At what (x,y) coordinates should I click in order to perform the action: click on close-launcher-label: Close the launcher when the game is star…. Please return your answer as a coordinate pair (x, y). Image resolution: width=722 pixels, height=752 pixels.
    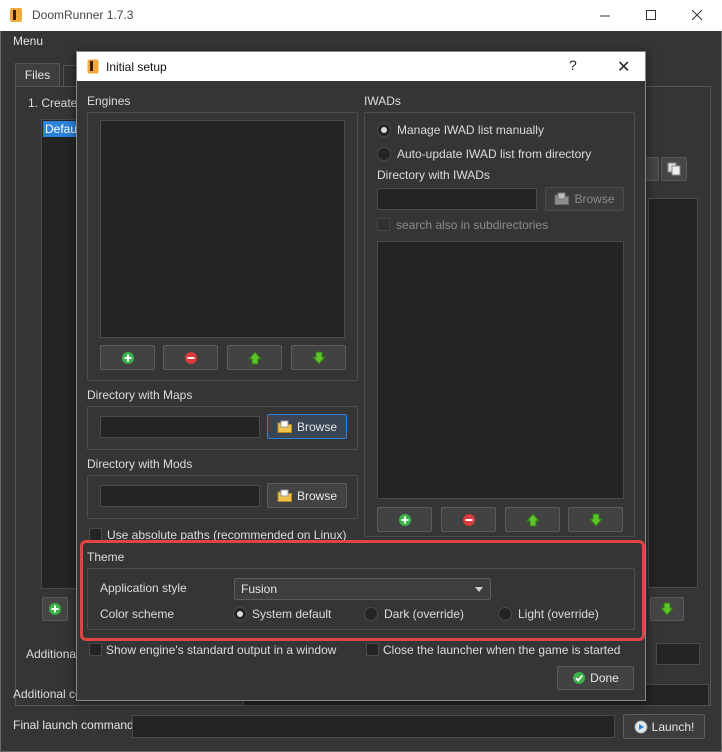
    Looking at the image, I should click on (502, 650).